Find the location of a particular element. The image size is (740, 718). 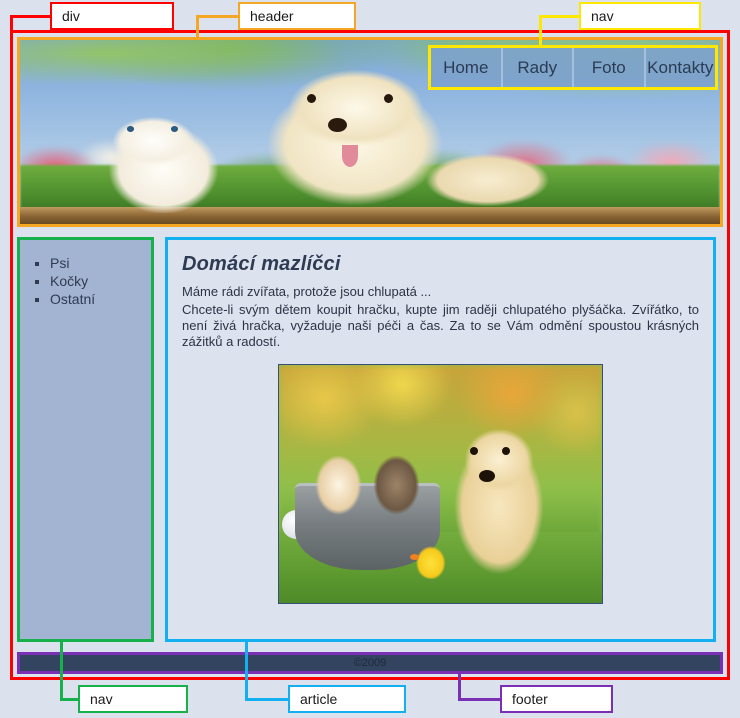

sidebar-nav: Psi Kočky Ostatní is located at coordinates (85, 439).